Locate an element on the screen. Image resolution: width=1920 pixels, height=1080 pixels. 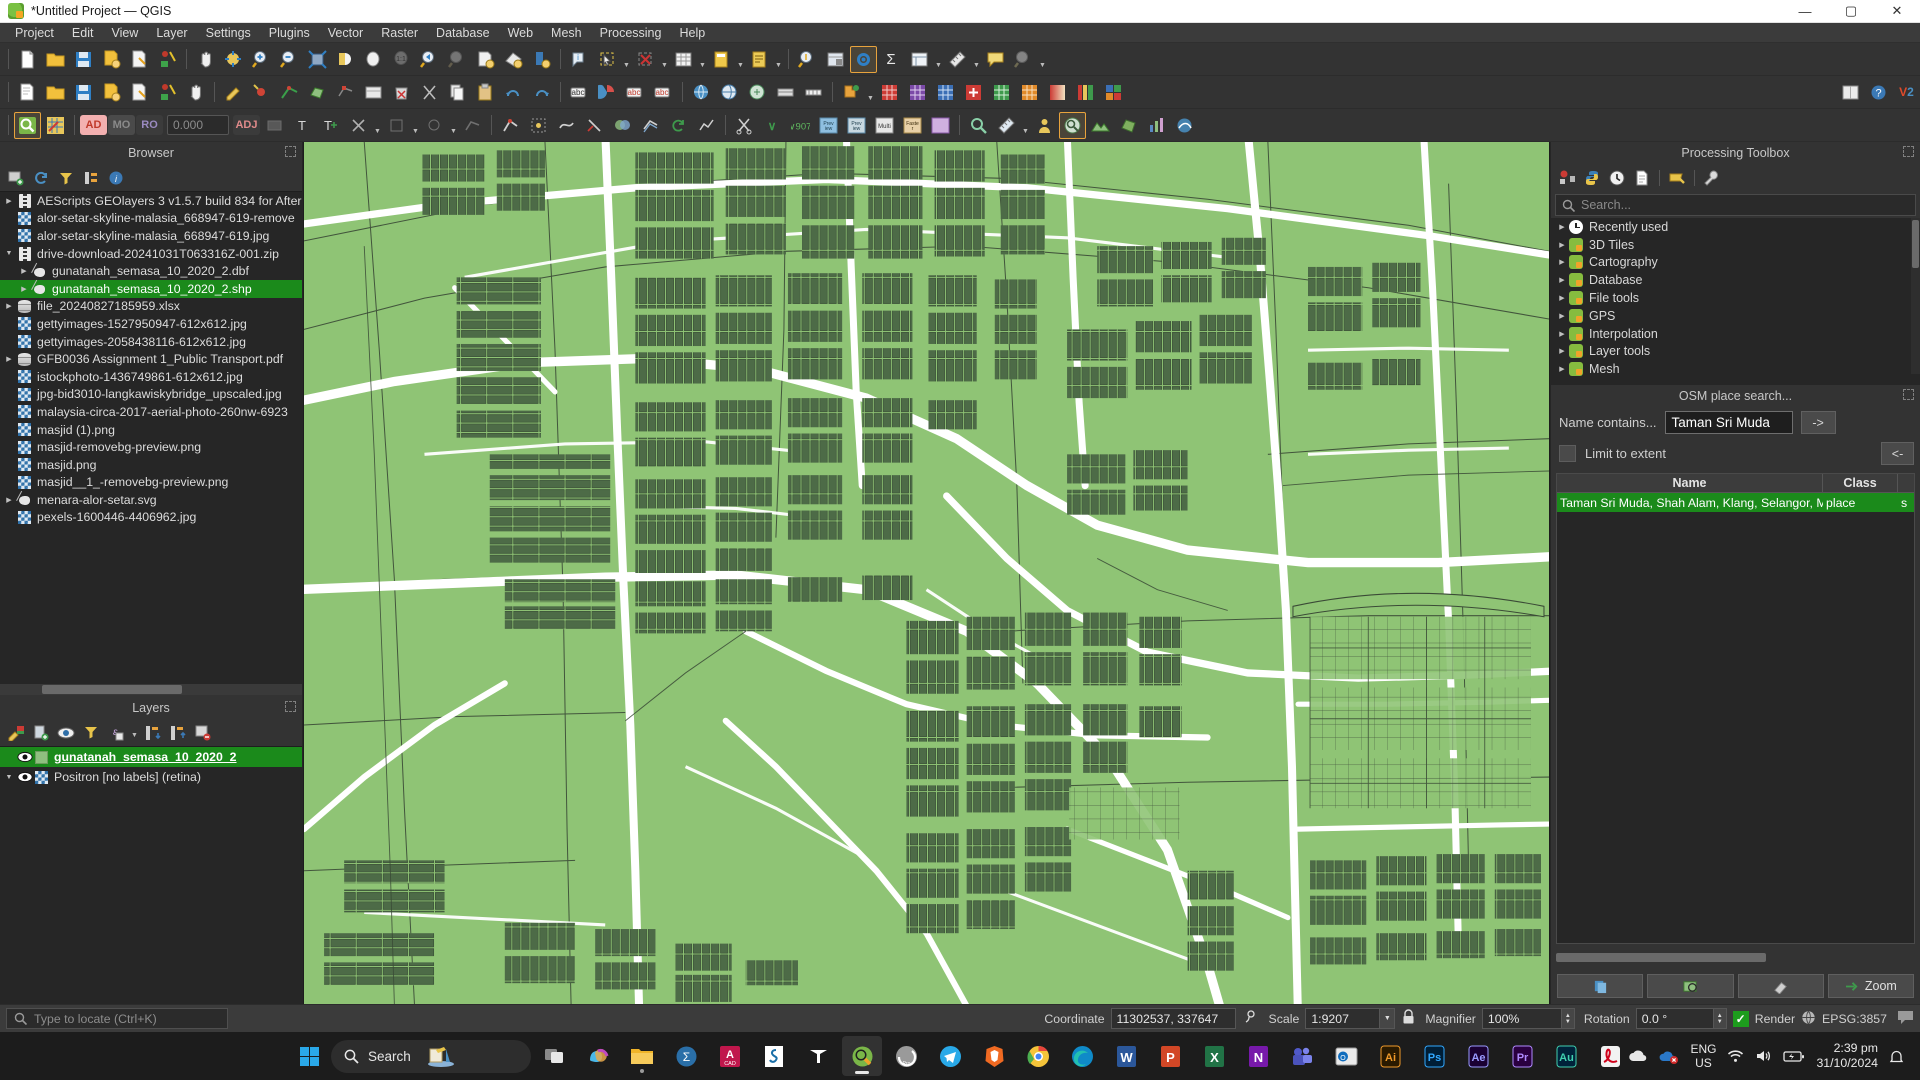
browser-item: masjid__1_-removebg-preview.png is located at coordinates (151, 483).